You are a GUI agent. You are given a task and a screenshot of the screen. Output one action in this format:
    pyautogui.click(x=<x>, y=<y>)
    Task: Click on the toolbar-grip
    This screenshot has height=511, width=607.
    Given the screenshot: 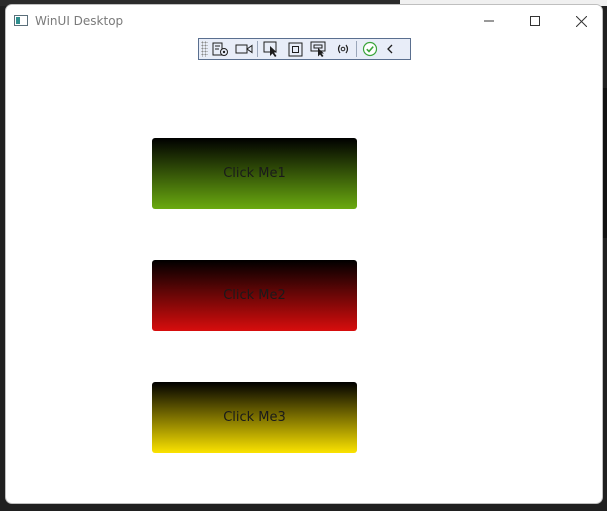 What is the action you would take?
    pyautogui.click(x=204, y=49)
    